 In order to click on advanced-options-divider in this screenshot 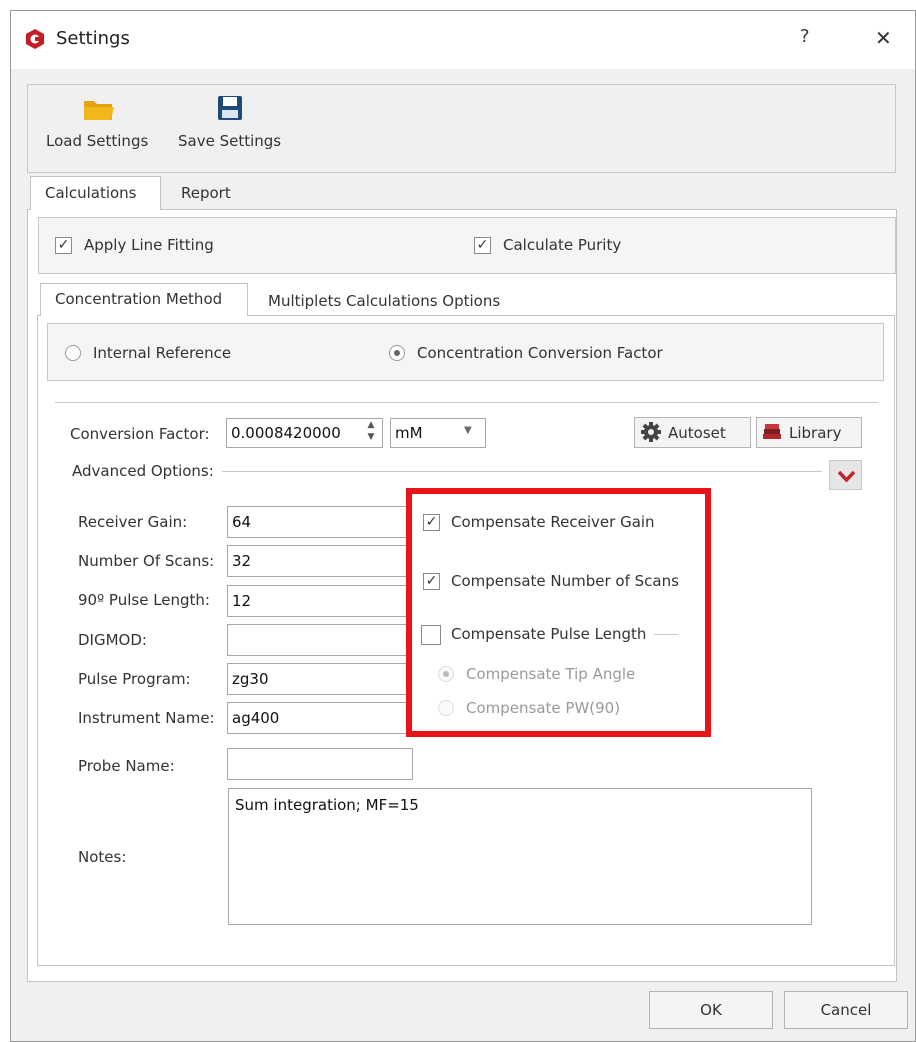, I will do `click(522, 471)`.